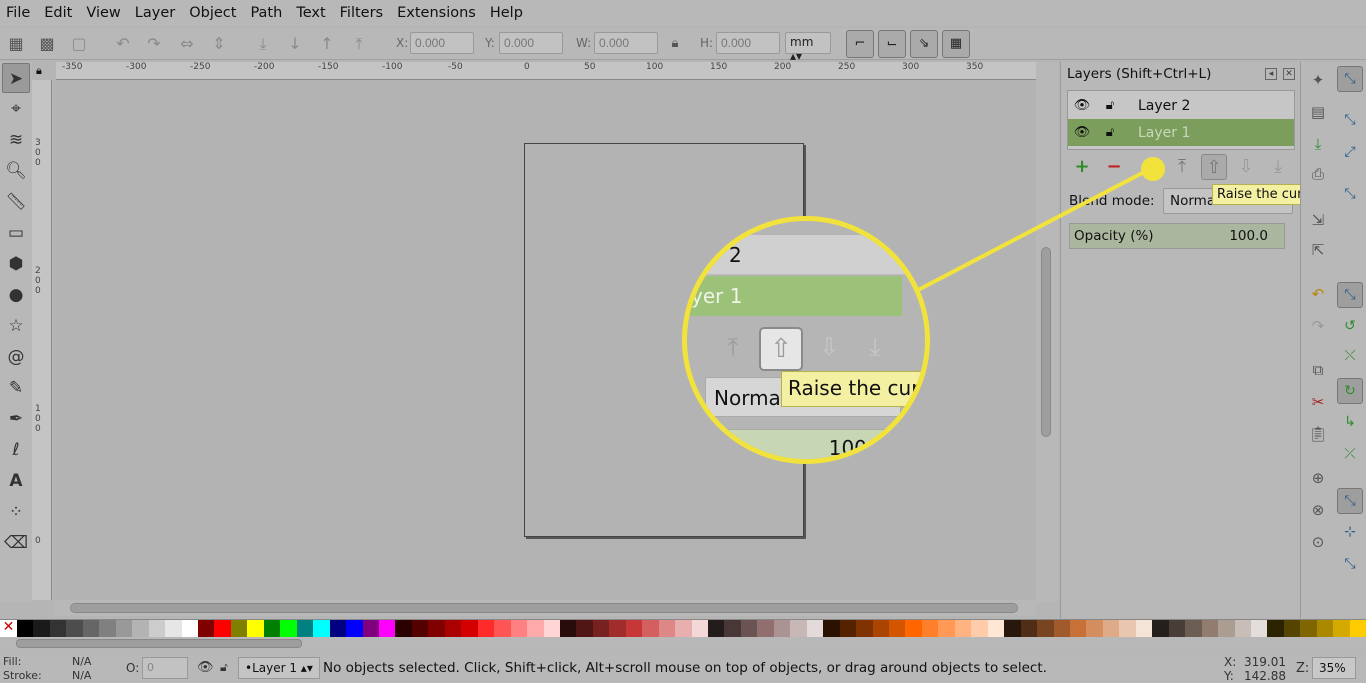 The image size is (1366, 683). Describe the element at coordinates (1181, 132) in the screenshot. I see `layer-row-selected: 👁︎ 🔓︎ Layer 1` at that location.